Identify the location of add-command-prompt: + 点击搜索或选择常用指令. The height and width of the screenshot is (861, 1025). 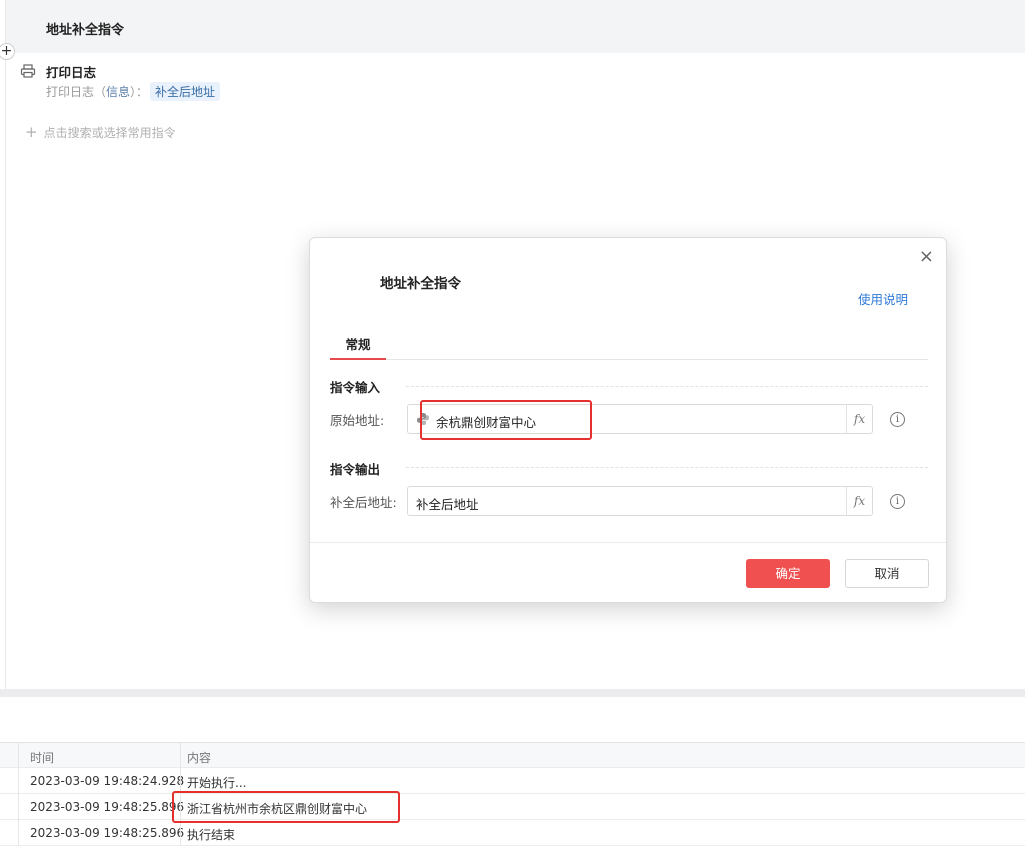
(100, 132).